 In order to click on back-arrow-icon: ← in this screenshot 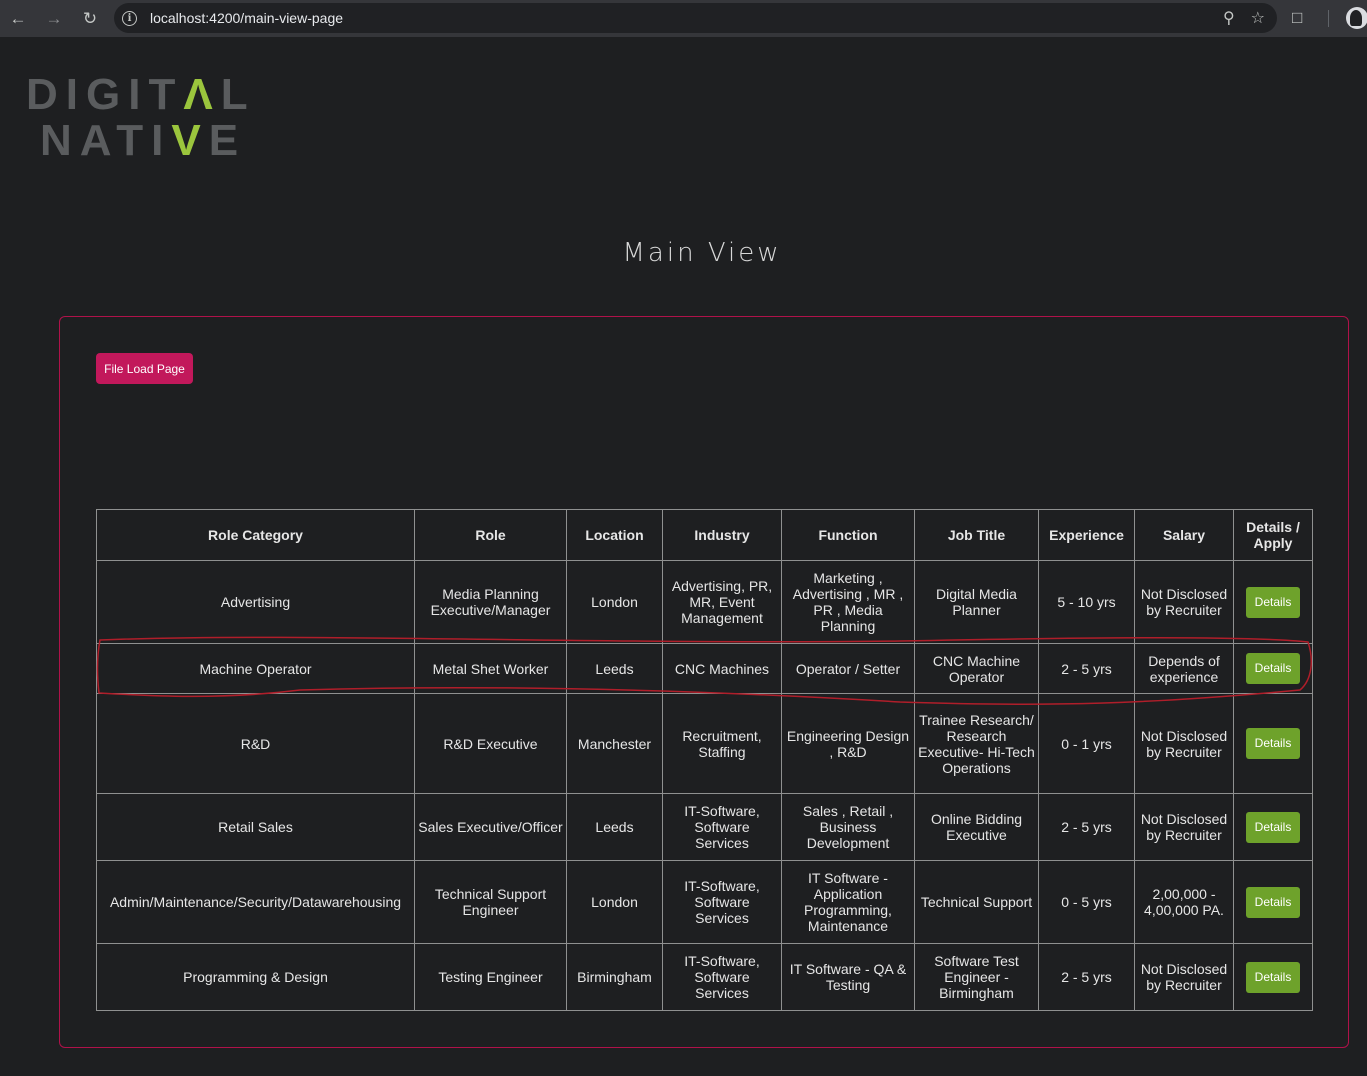, I will do `click(18, 18)`.